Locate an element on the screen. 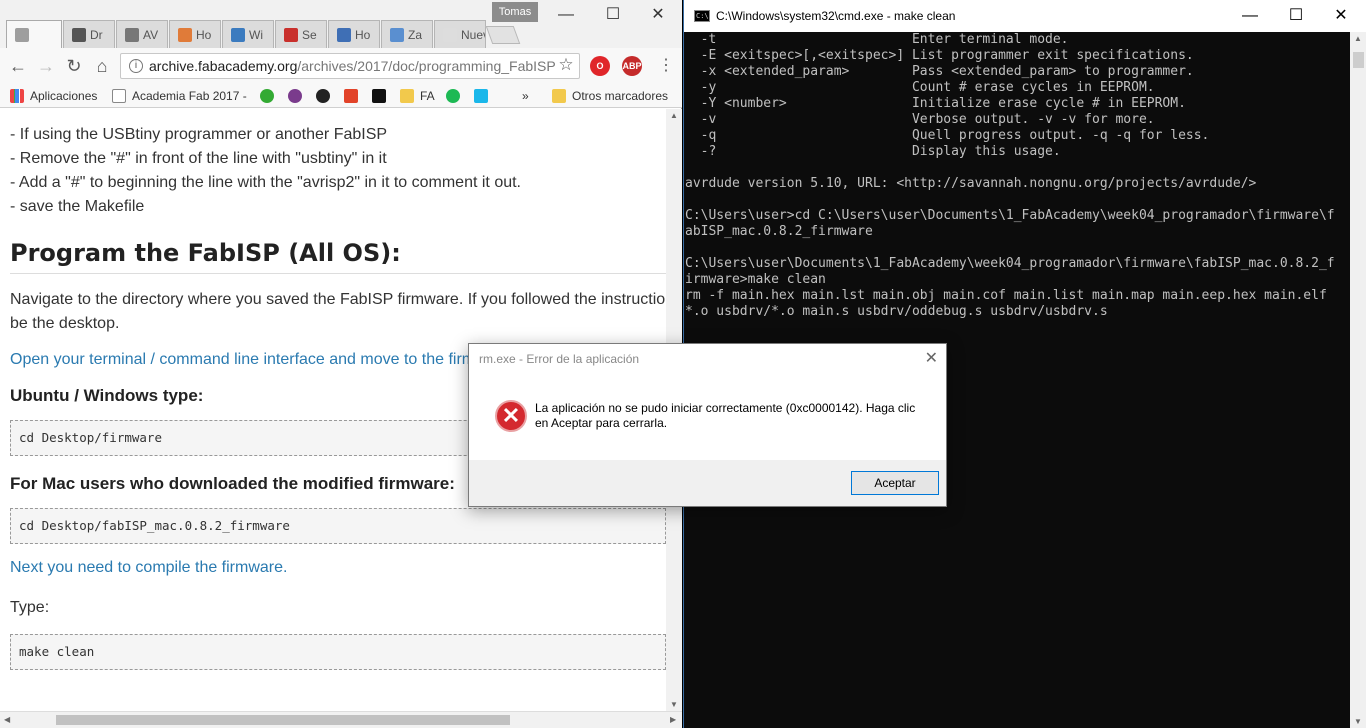 The image size is (1366, 728). wheel-icon is located at coordinates (267, 96).